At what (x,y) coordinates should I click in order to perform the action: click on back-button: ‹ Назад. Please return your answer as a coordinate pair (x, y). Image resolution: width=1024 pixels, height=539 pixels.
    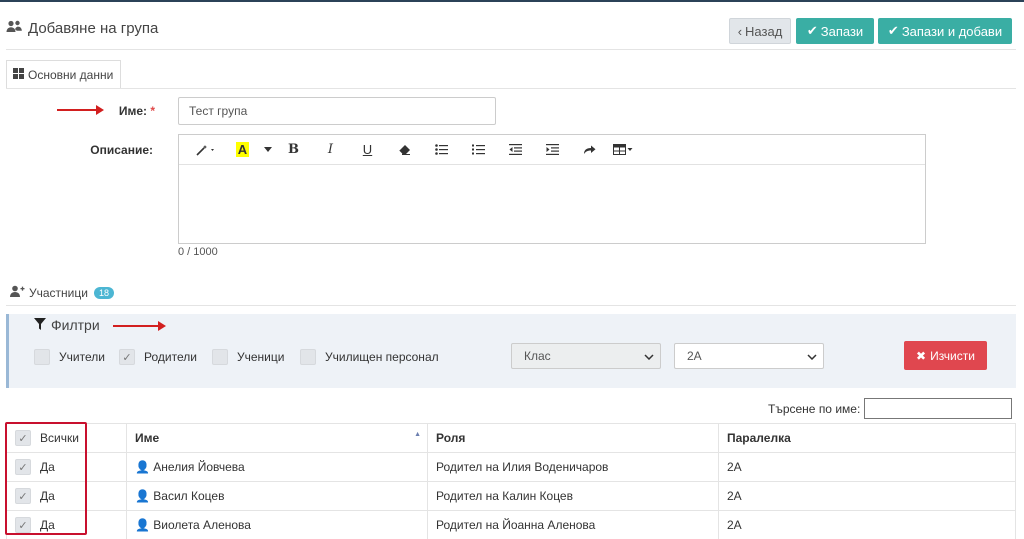
    Looking at the image, I should click on (760, 31).